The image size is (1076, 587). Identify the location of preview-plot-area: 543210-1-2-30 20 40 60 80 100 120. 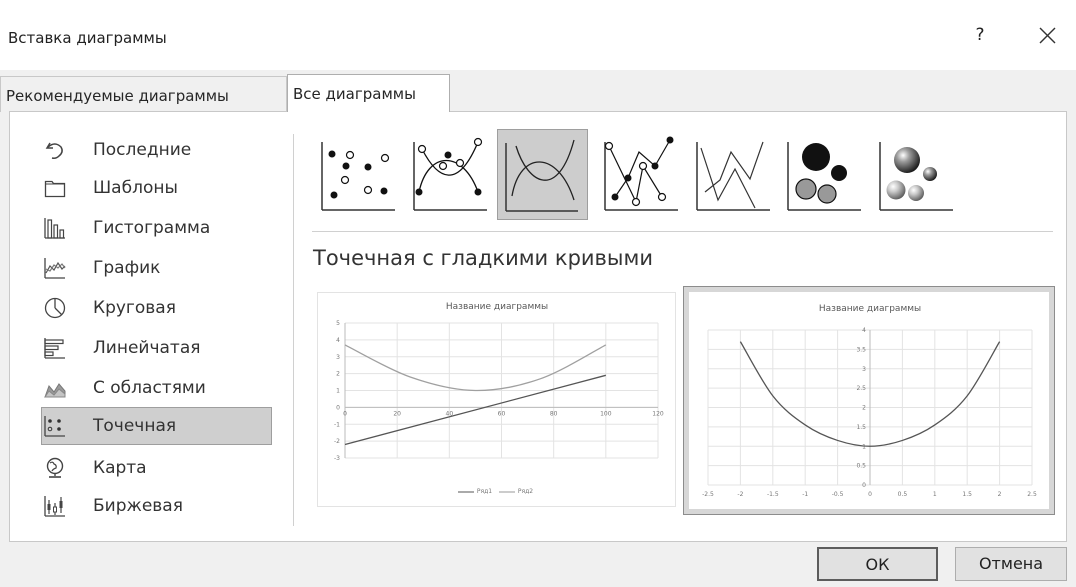
(499, 391).